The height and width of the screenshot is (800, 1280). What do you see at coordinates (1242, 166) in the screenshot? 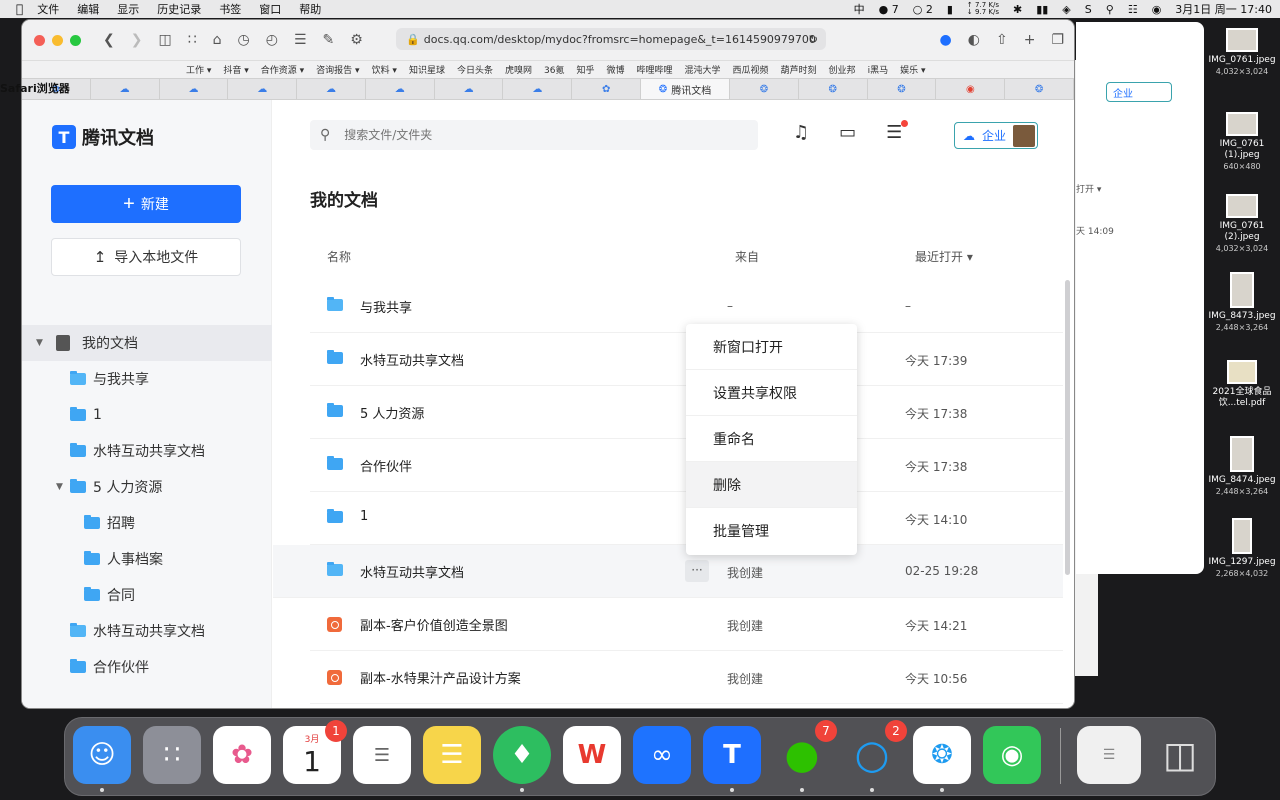
I see `file-meta: 640×480` at bounding box center [1242, 166].